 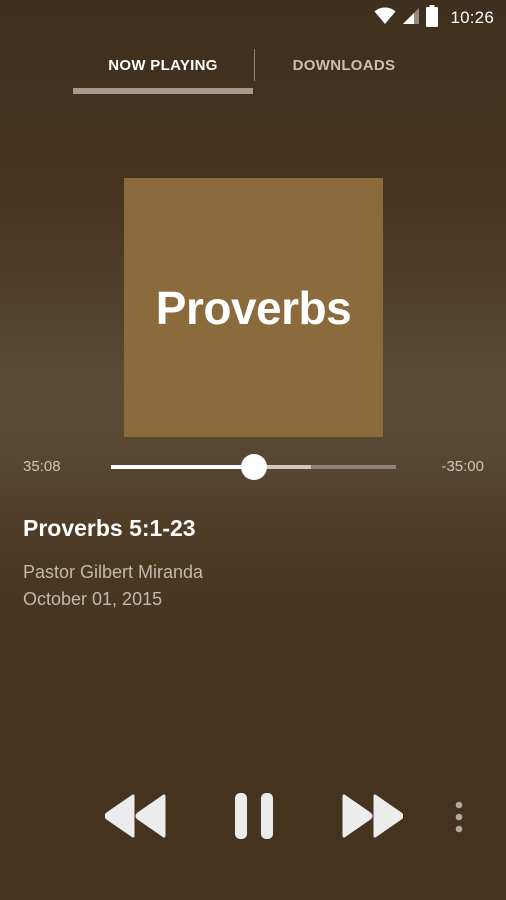 I want to click on tab-bar: NOW PLAYING DOWNLOADS, so click(x=253, y=70).